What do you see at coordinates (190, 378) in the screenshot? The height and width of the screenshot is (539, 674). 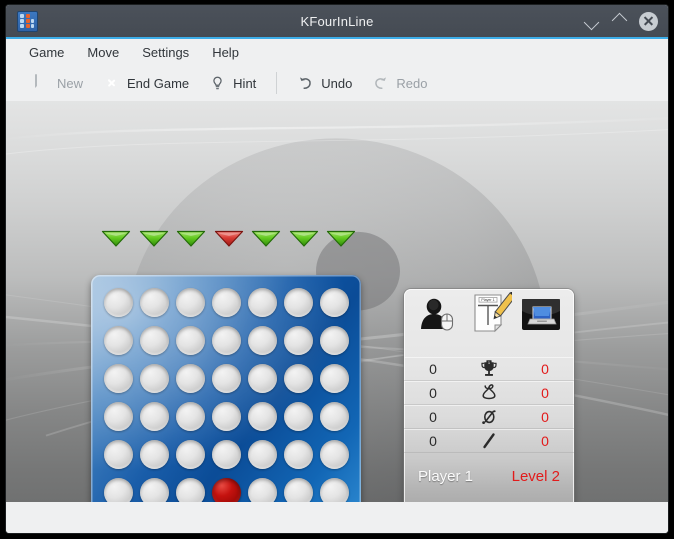 I see `cell-r3c3` at bounding box center [190, 378].